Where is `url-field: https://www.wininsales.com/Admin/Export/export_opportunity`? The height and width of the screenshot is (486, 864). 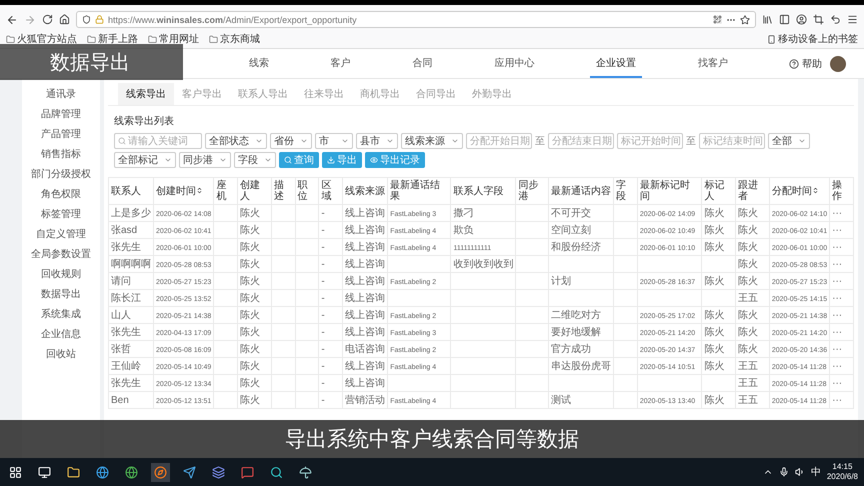
url-field: https://www.wininsales.com/Admin/Export/export_opportunity is located at coordinates (416, 19).